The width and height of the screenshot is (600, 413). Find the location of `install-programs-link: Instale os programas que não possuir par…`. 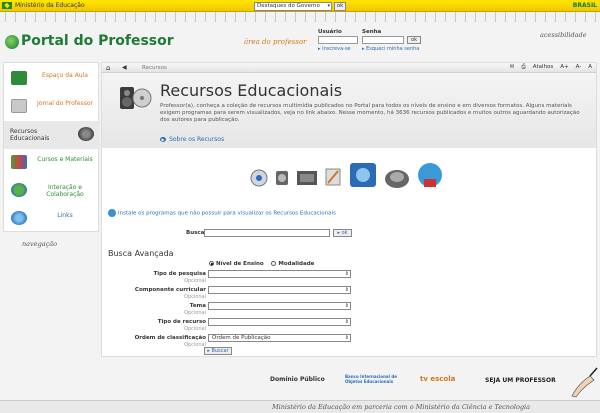

install-programs-link: Instale os programas que não possuir par… is located at coordinates (222, 213).